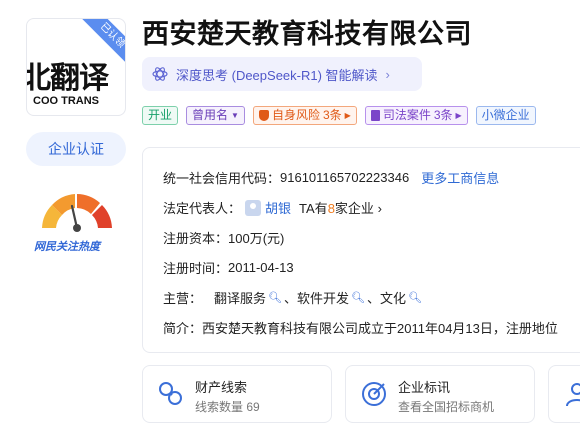 Image resolution: width=580 pixels, height=445 pixels. What do you see at coordinates (354, 208) in the screenshot?
I see `ta-suffix: 家企业` at bounding box center [354, 208].